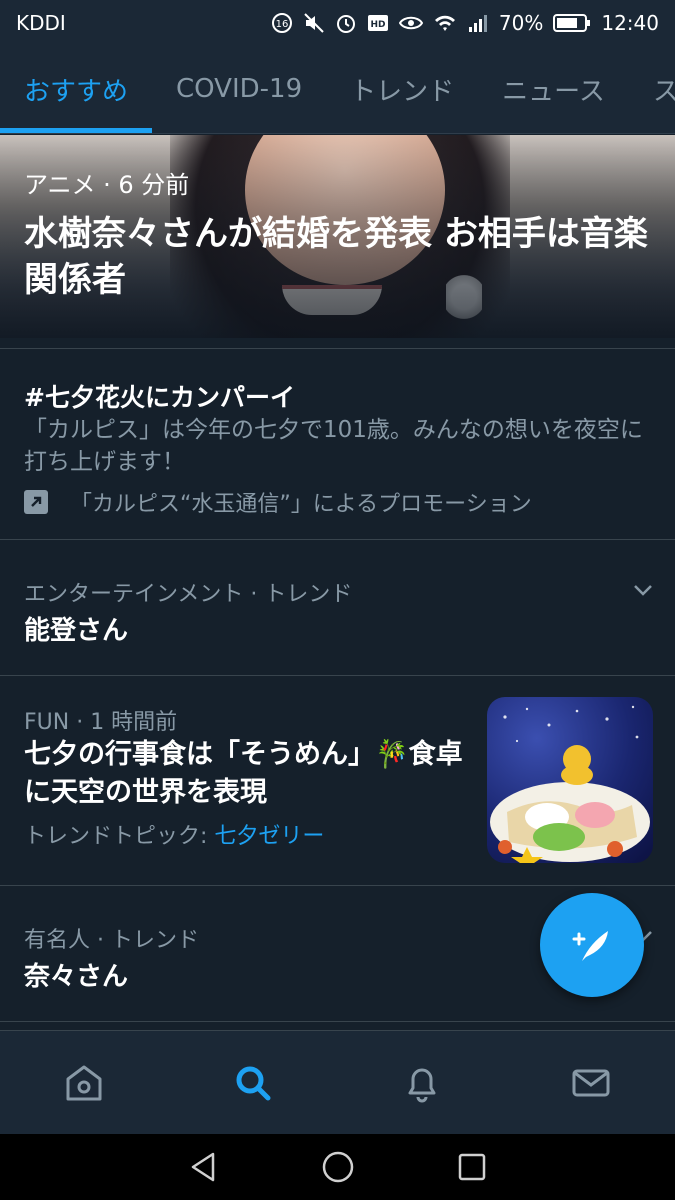 This screenshot has height=1200, width=675. What do you see at coordinates (478, 23) in the screenshot?
I see `signal-icon` at bounding box center [478, 23].